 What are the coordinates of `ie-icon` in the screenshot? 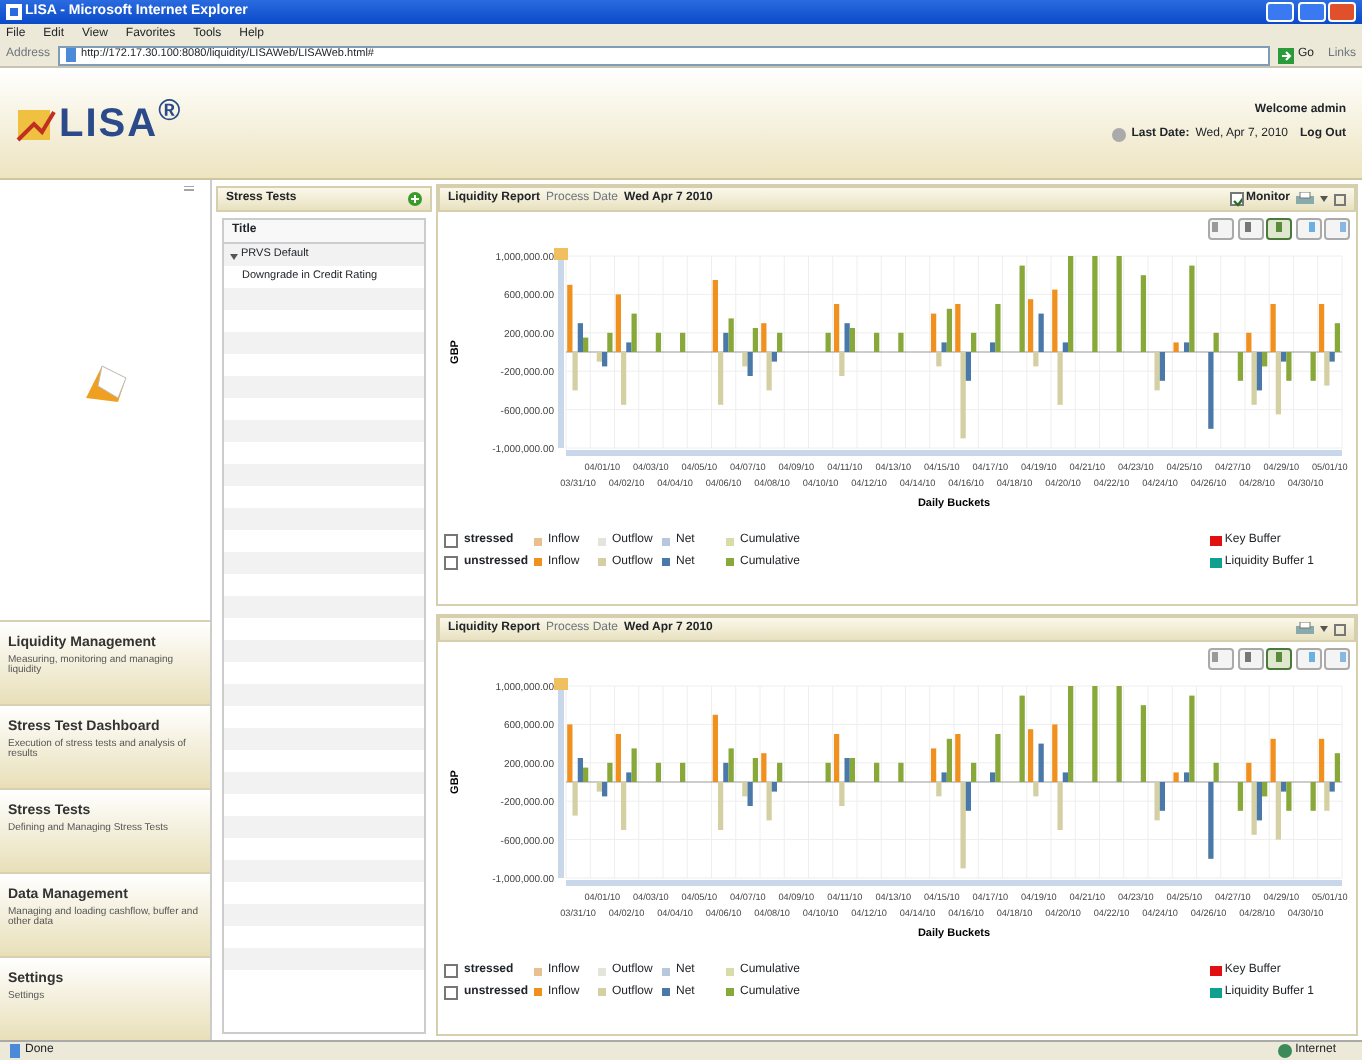 It's located at (14, 12).